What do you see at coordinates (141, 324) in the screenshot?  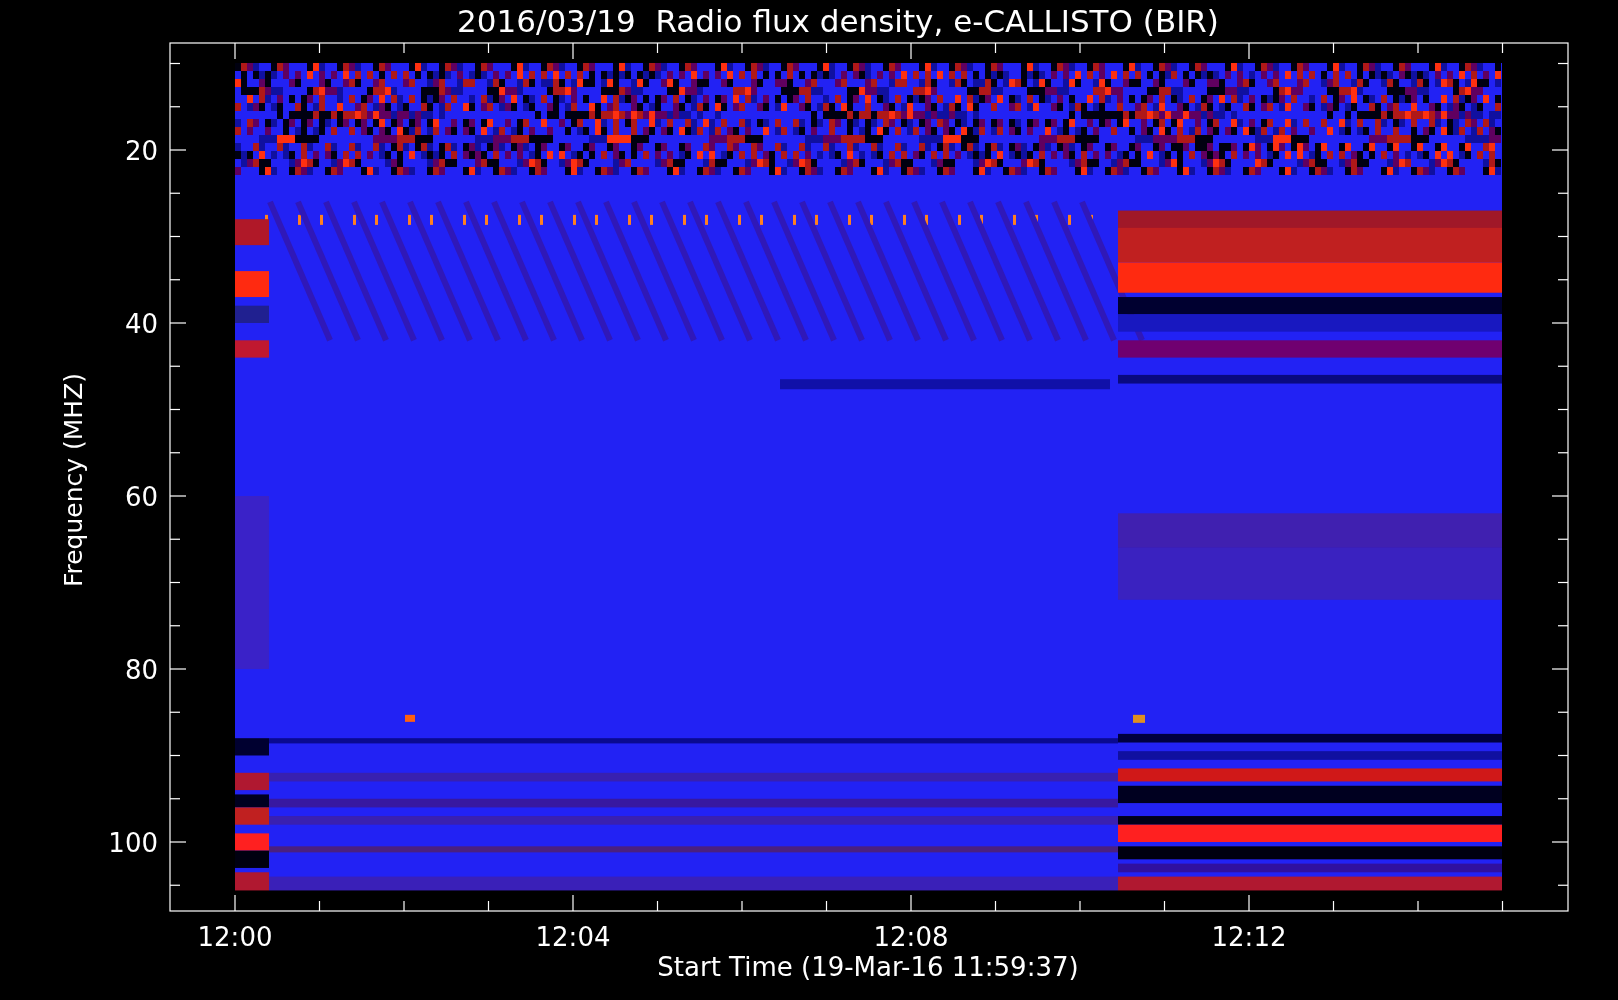 I see `tick-label: 40` at bounding box center [141, 324].